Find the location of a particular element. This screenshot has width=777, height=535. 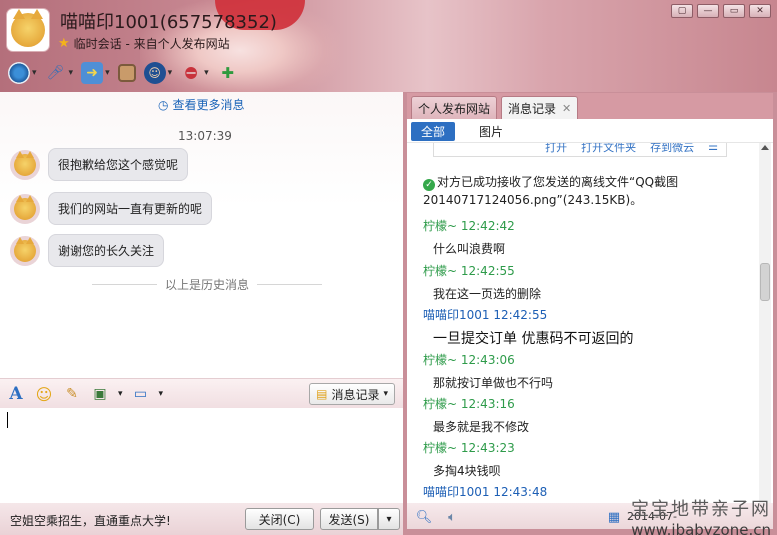

star-icon: ★ is located at coordinates (64, 43).